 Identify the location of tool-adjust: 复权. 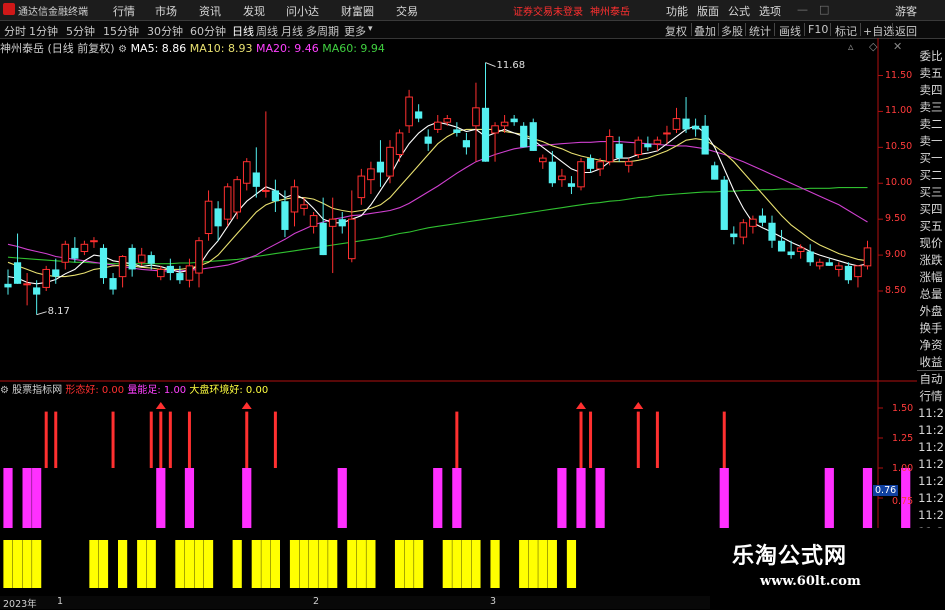
(676, 31).